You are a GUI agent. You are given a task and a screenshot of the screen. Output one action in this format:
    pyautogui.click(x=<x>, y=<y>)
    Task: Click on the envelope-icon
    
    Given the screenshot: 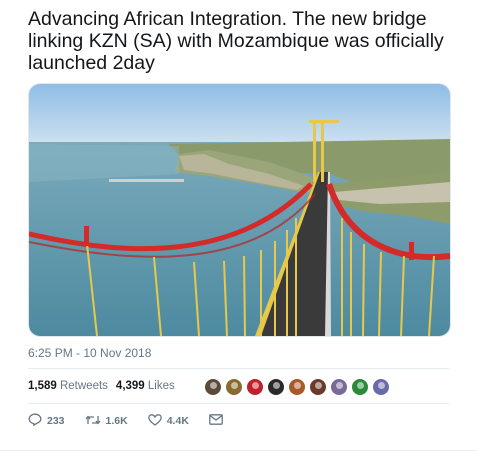 What is the action you would take?
    pyautogui.click(x=218, y=421)
    